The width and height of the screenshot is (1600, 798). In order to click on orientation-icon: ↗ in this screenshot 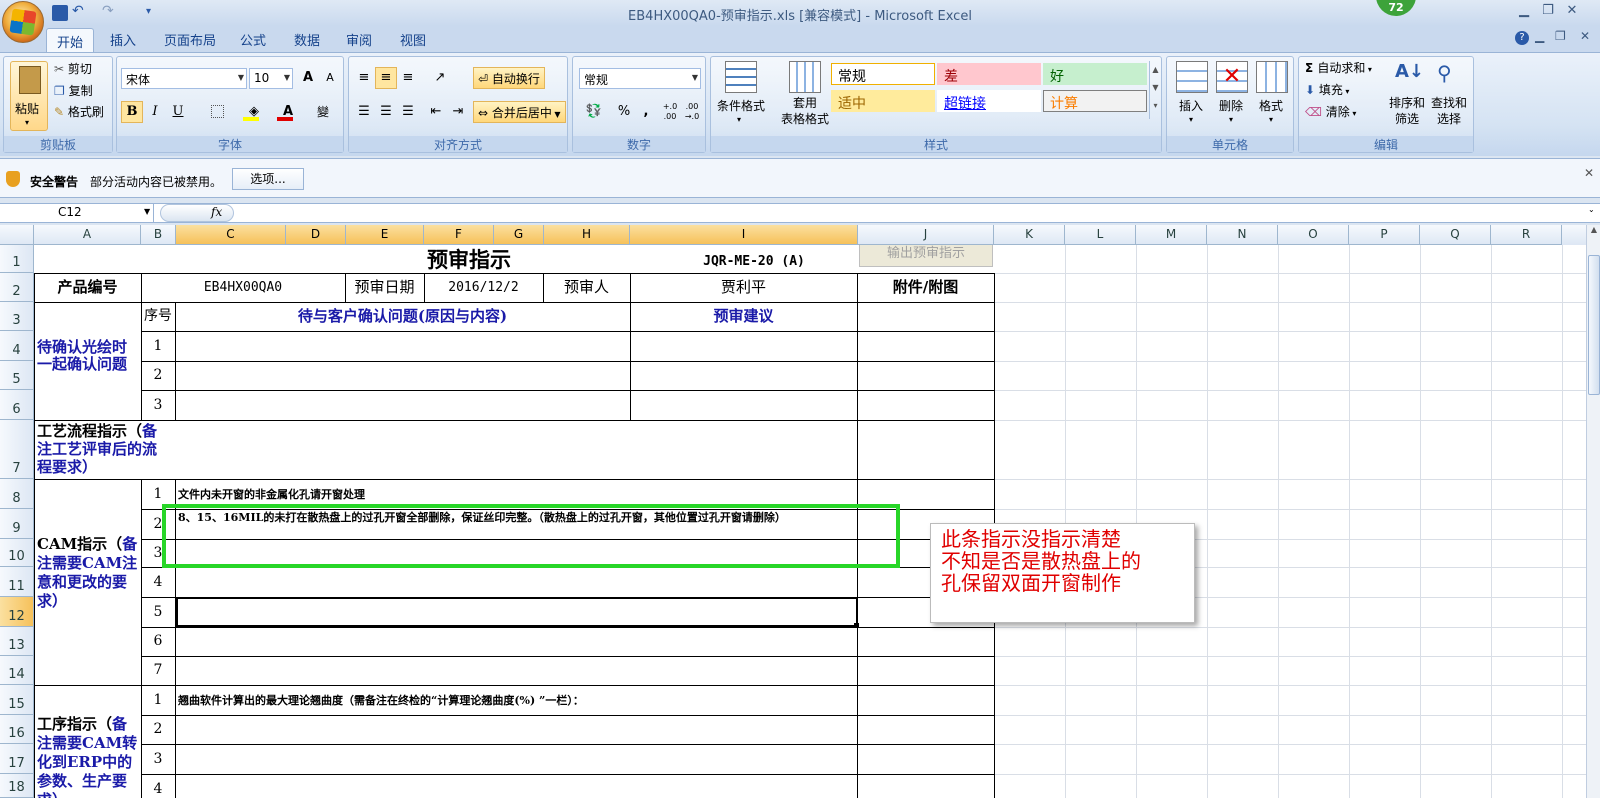, I will do `click(440, 78)`.